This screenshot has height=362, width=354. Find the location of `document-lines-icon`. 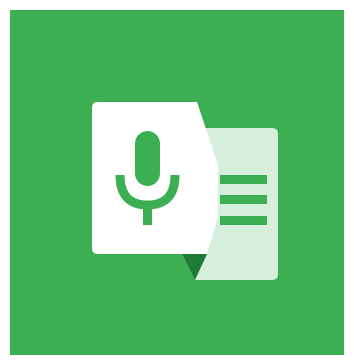

document-lines-icon is located at coordinates (243, 200).